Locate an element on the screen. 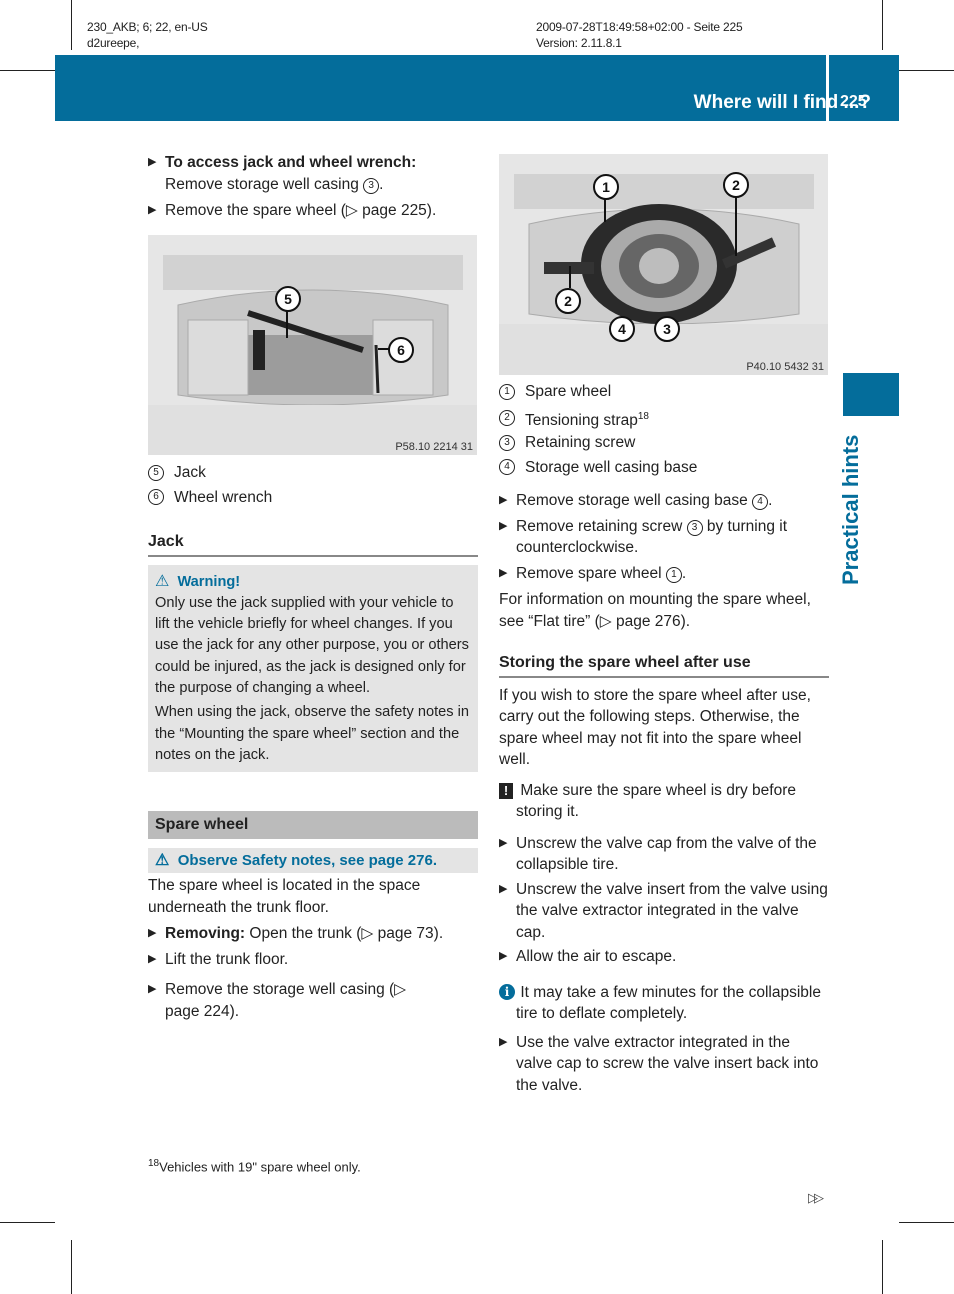 The height and width of the screenshot is (1294, 954). step-remove-base: ▶ Remove storage well casing base 4. is located at coordinates (664, 501).